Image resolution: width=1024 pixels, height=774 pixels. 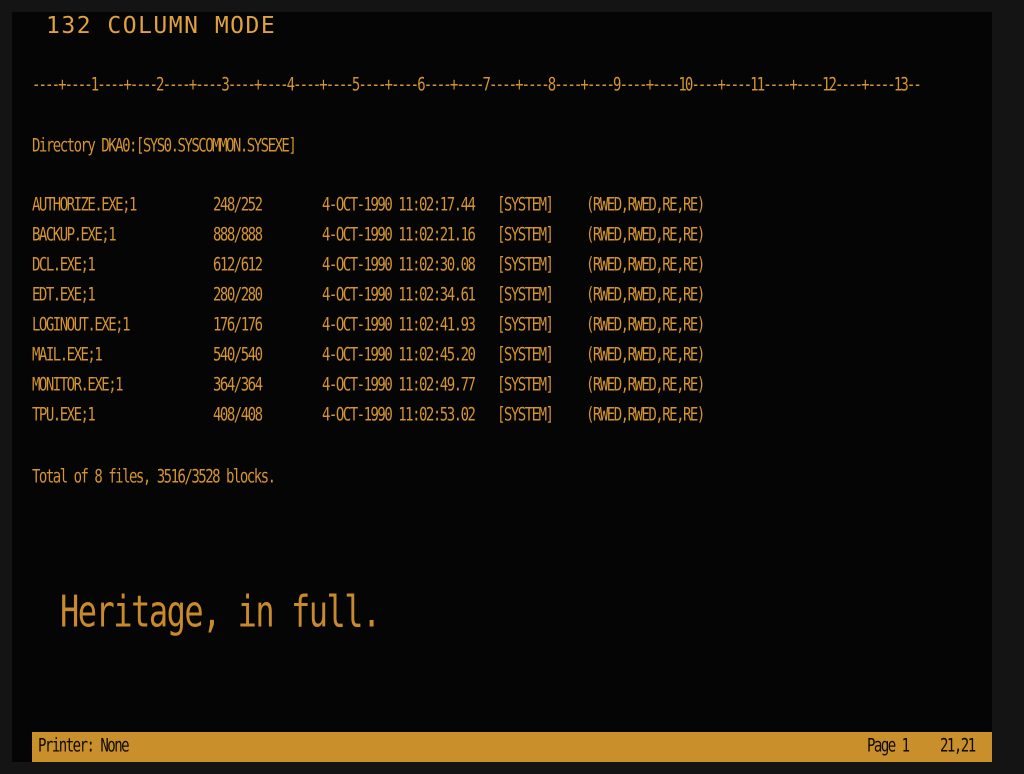 I want to click on file-date: 4-OCT-1990 11:02:49.77, so click(x=399, y=385).